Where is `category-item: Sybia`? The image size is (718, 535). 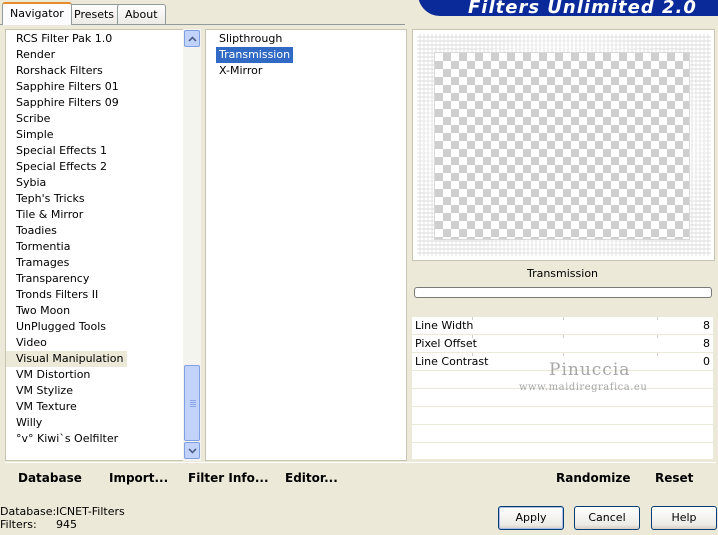 category-item: Sybia is located at coordinates (26, 183).